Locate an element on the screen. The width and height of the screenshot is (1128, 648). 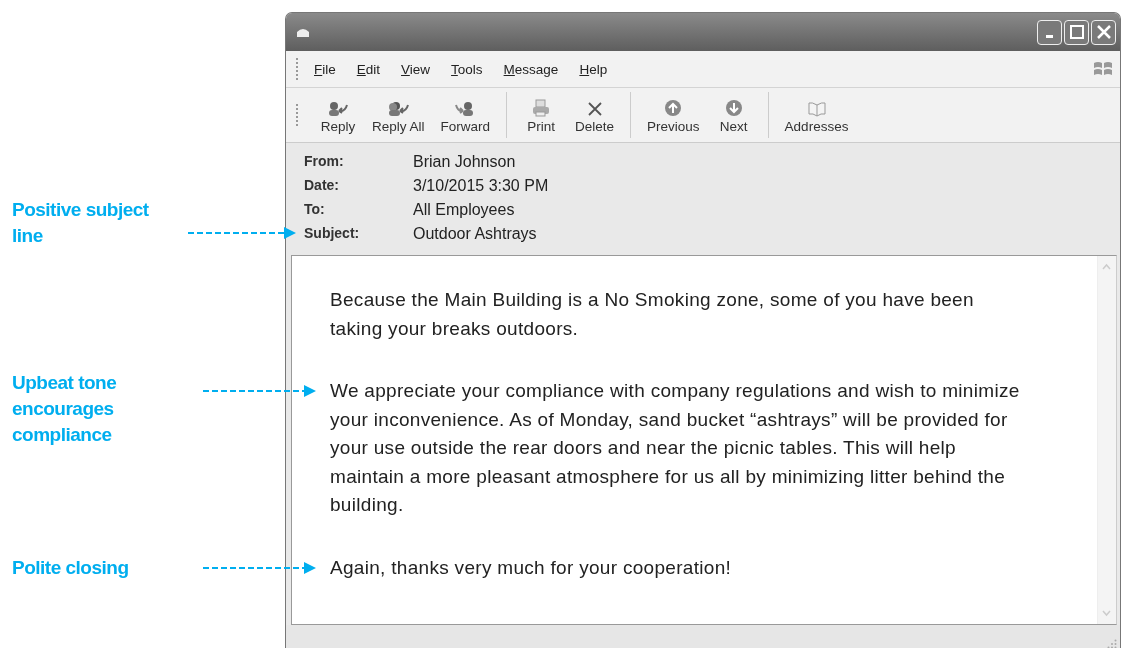
close-button is located at coordinates (1103, 32).